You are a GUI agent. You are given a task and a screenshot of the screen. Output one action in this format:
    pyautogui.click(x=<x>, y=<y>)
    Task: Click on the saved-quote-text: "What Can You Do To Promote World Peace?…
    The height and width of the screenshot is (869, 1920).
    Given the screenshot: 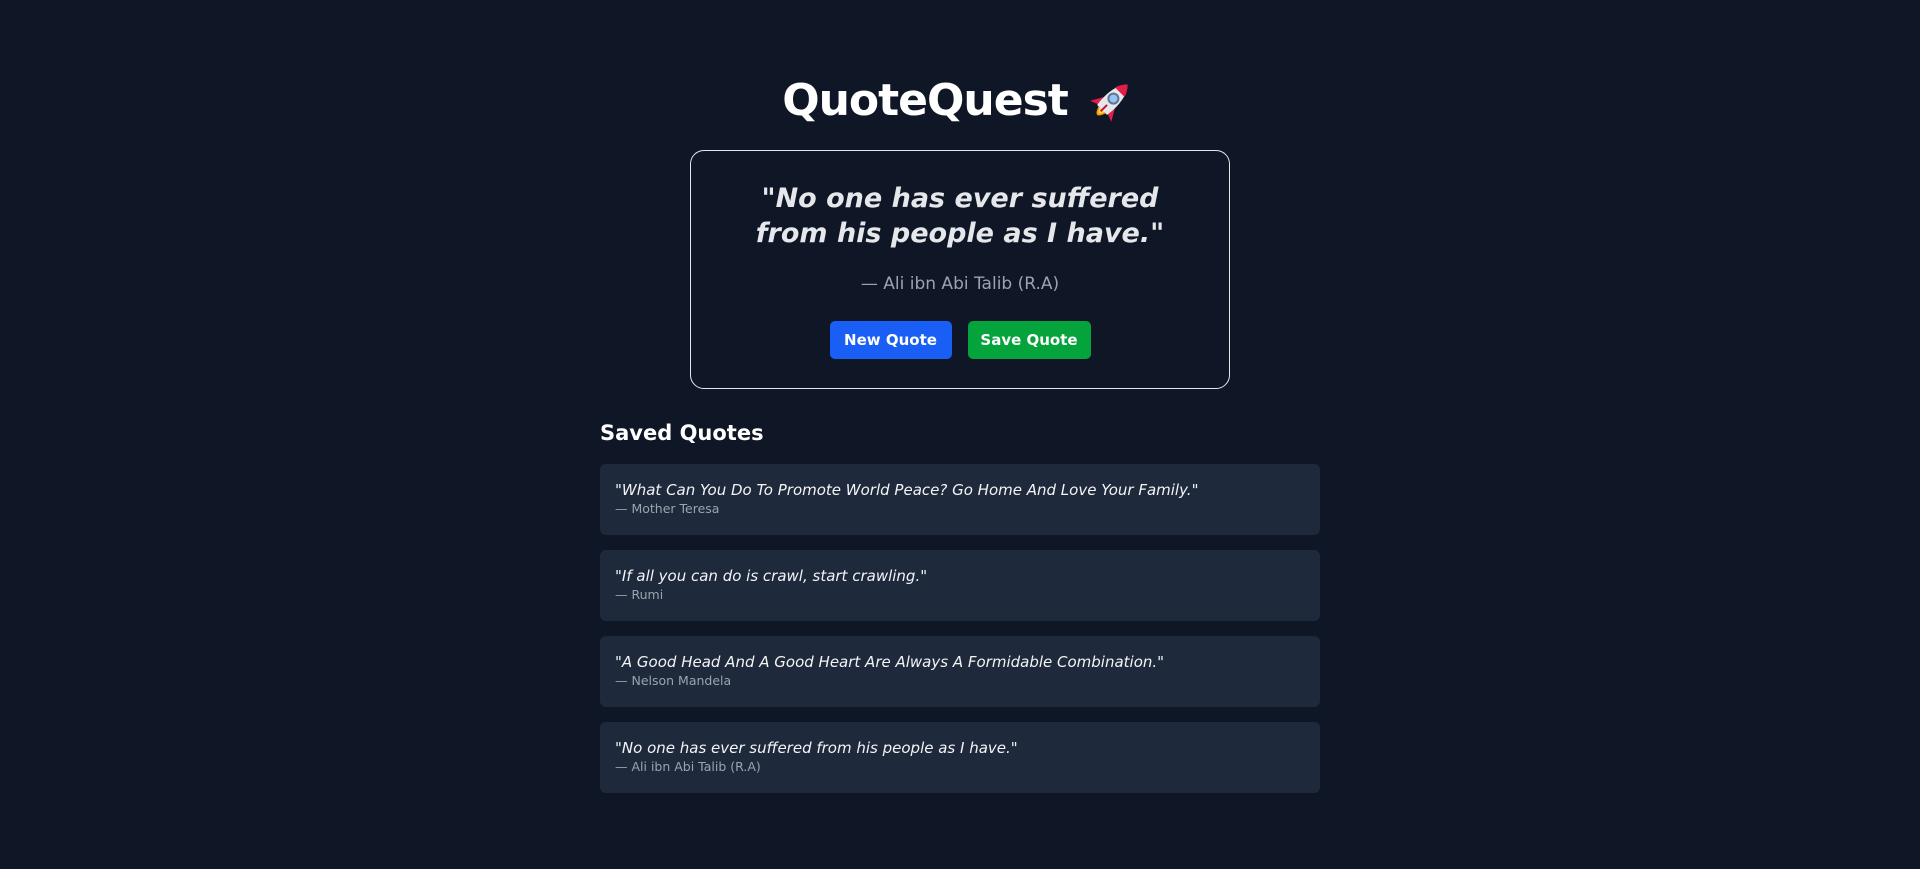 What is the action you would take?
    pyautogui.click(x=907, y=490)
    